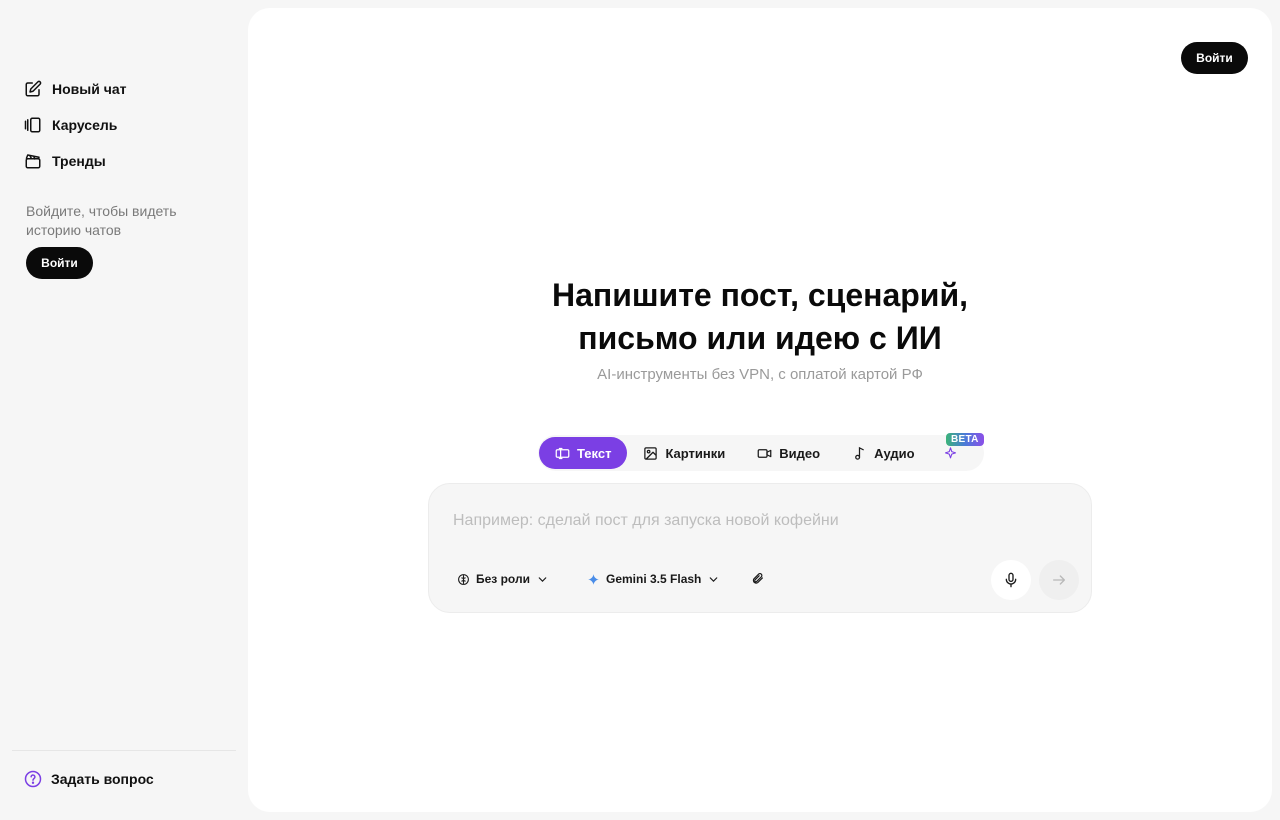 The image size is (1280, 820). I want to click on mode-tabs: Текст Картинки Видео Аудио, so click(761, 453).